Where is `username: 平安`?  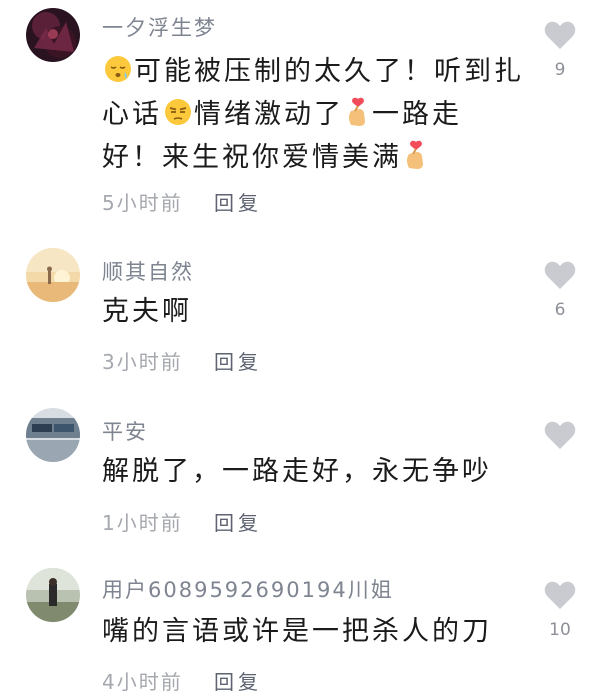 username: 平安 is located at coordinates (125, 431).